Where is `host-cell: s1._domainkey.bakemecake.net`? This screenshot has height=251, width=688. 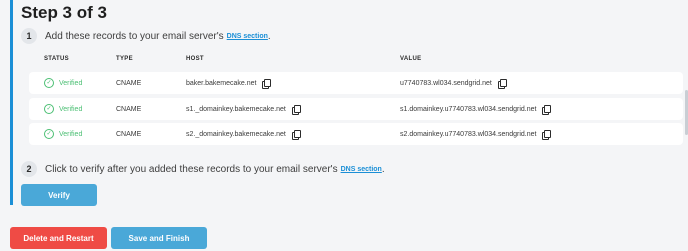 host-cell: s1._domainkey.bakemecake.net is located at coordinates (243, 109).